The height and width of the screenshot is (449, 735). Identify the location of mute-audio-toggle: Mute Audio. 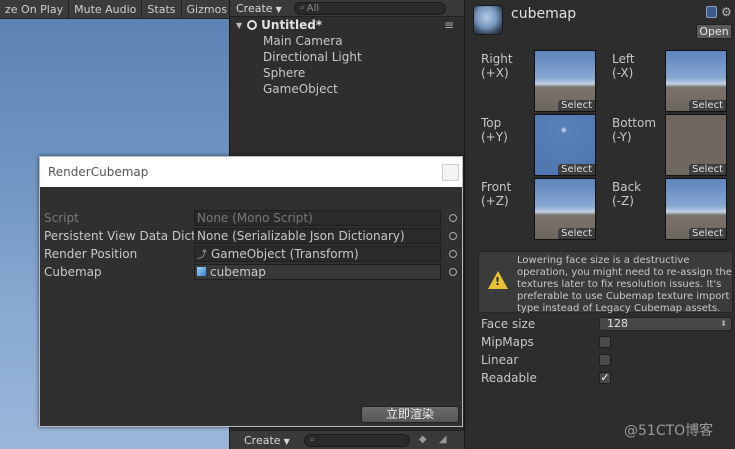
(106, 9).